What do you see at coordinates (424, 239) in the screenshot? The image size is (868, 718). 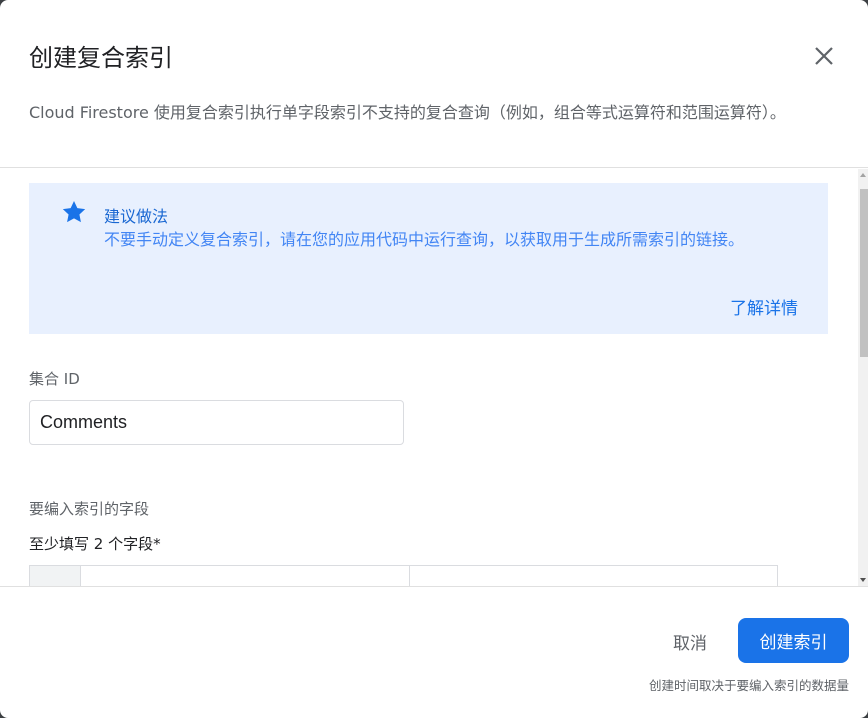 I see `callout-text: 不要手动定义复合索引，请在您的应用代码中运行查询，以获取用于生成所需索引的链接。` at bounding box center [424, 239].